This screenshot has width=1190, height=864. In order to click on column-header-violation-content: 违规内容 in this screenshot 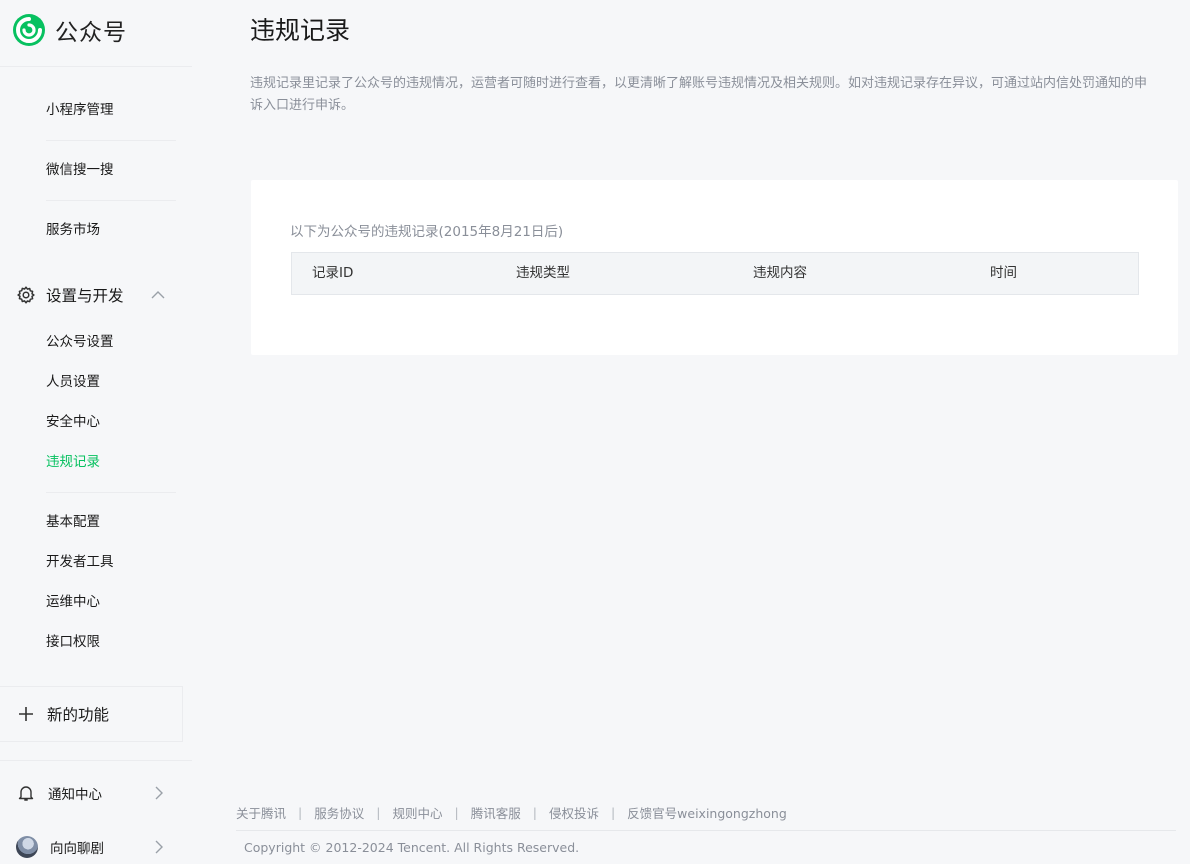, I will do `click(780, 273)`.